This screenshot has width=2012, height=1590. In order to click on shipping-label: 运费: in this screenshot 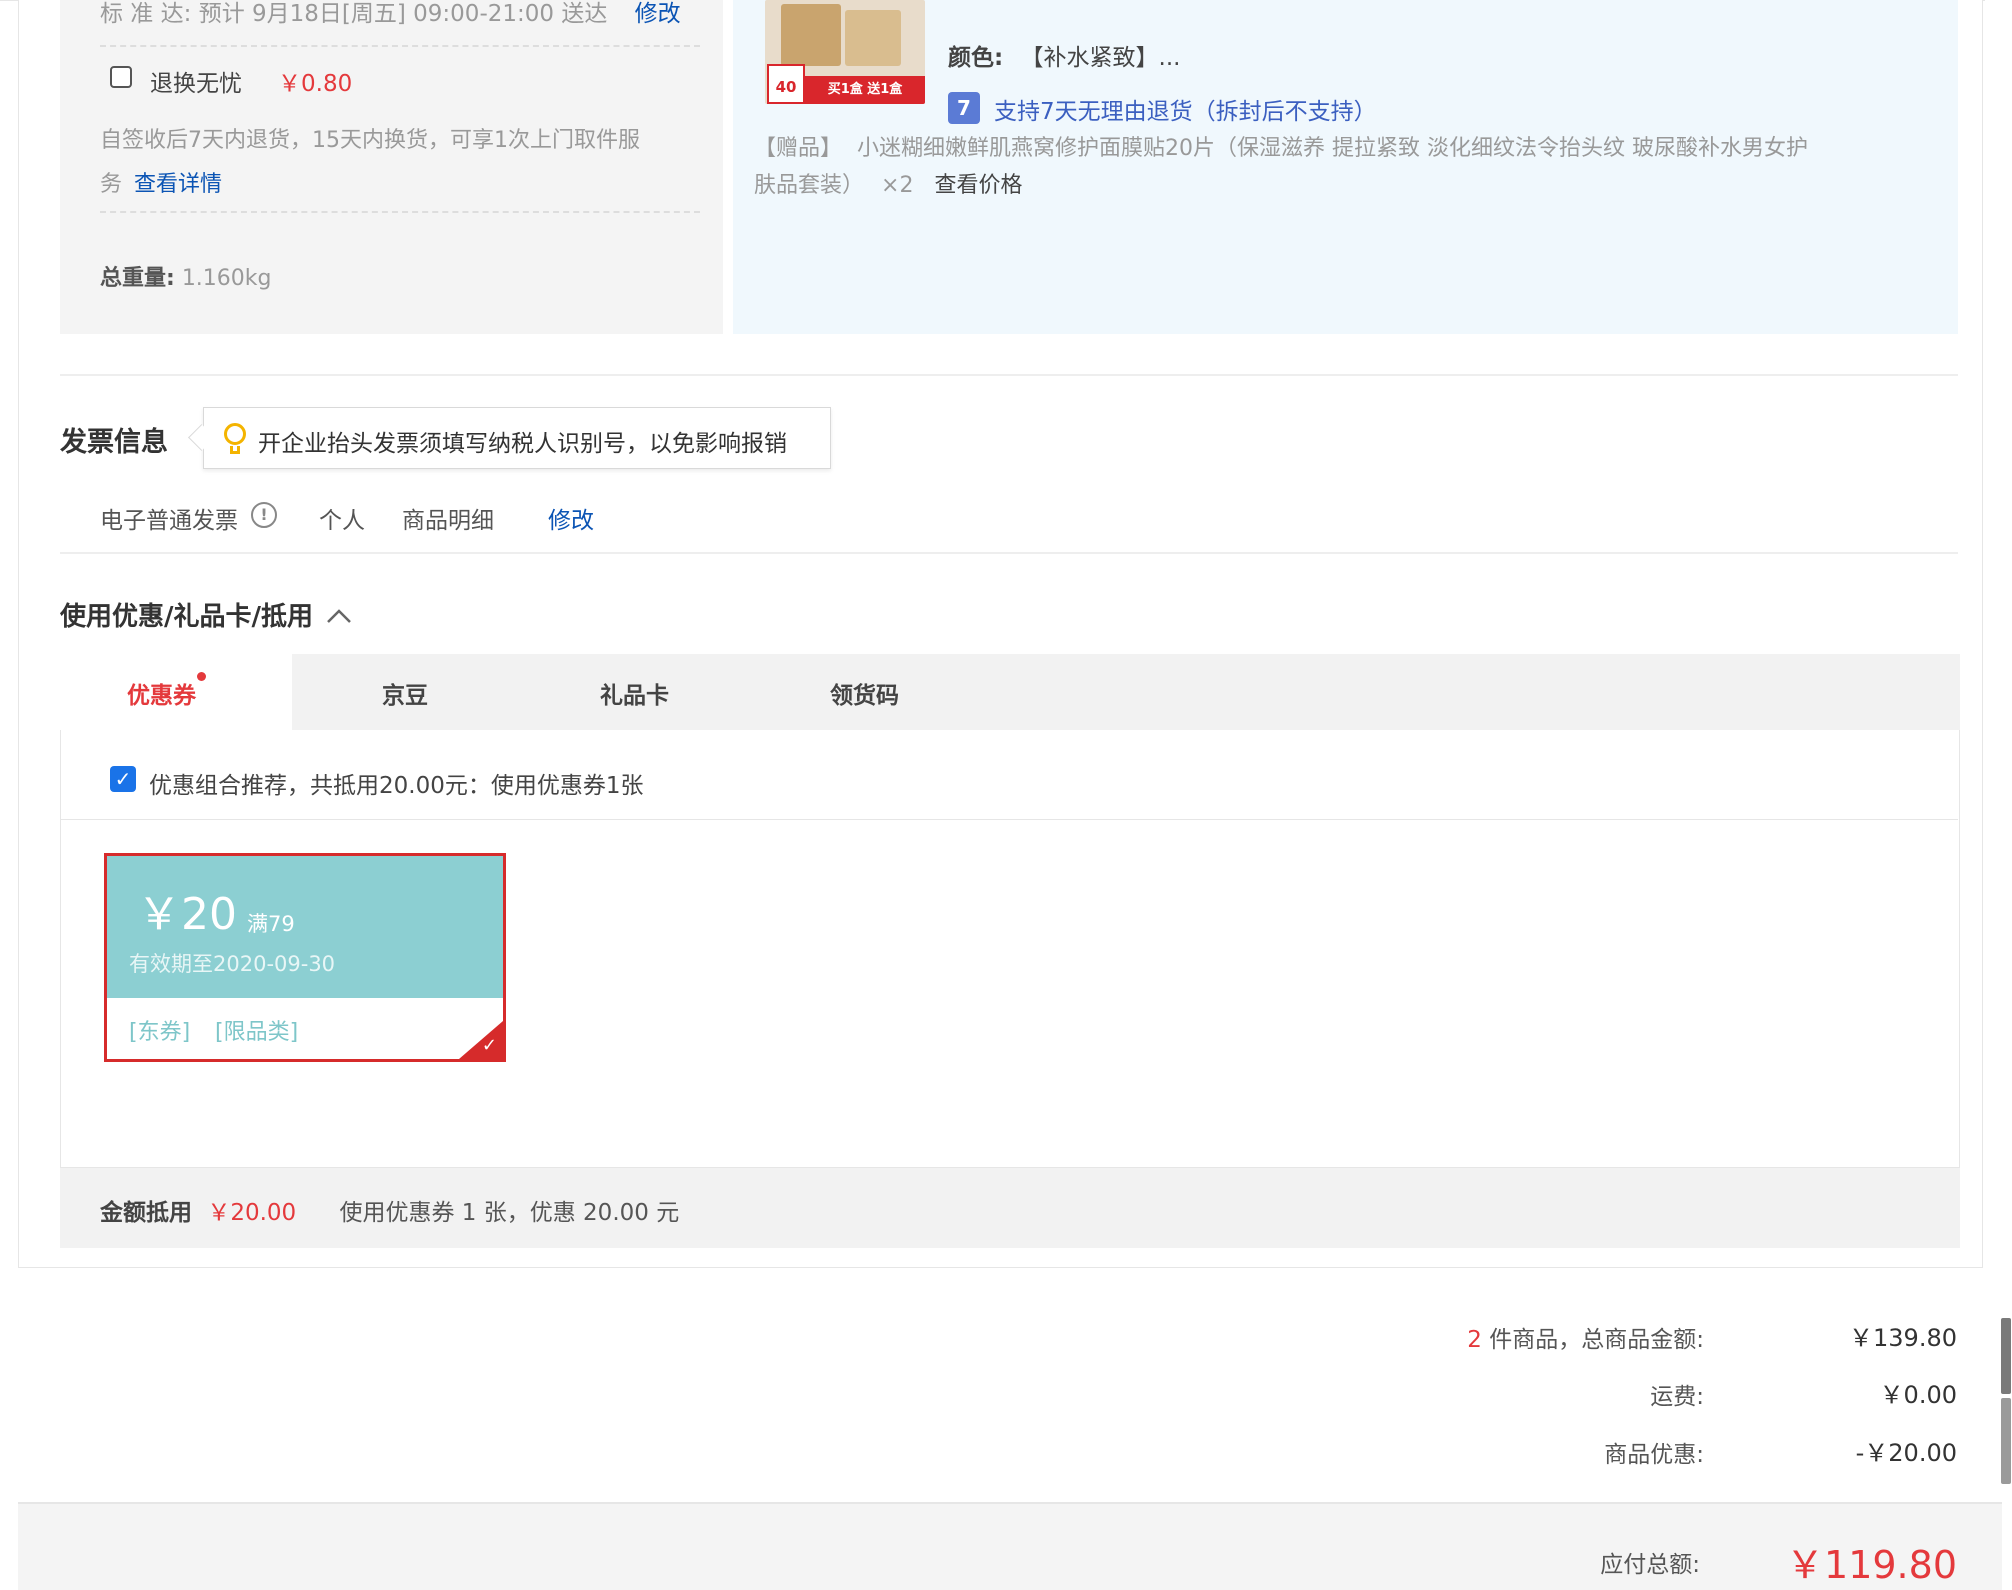, I will do `click(1677, 1397)`.